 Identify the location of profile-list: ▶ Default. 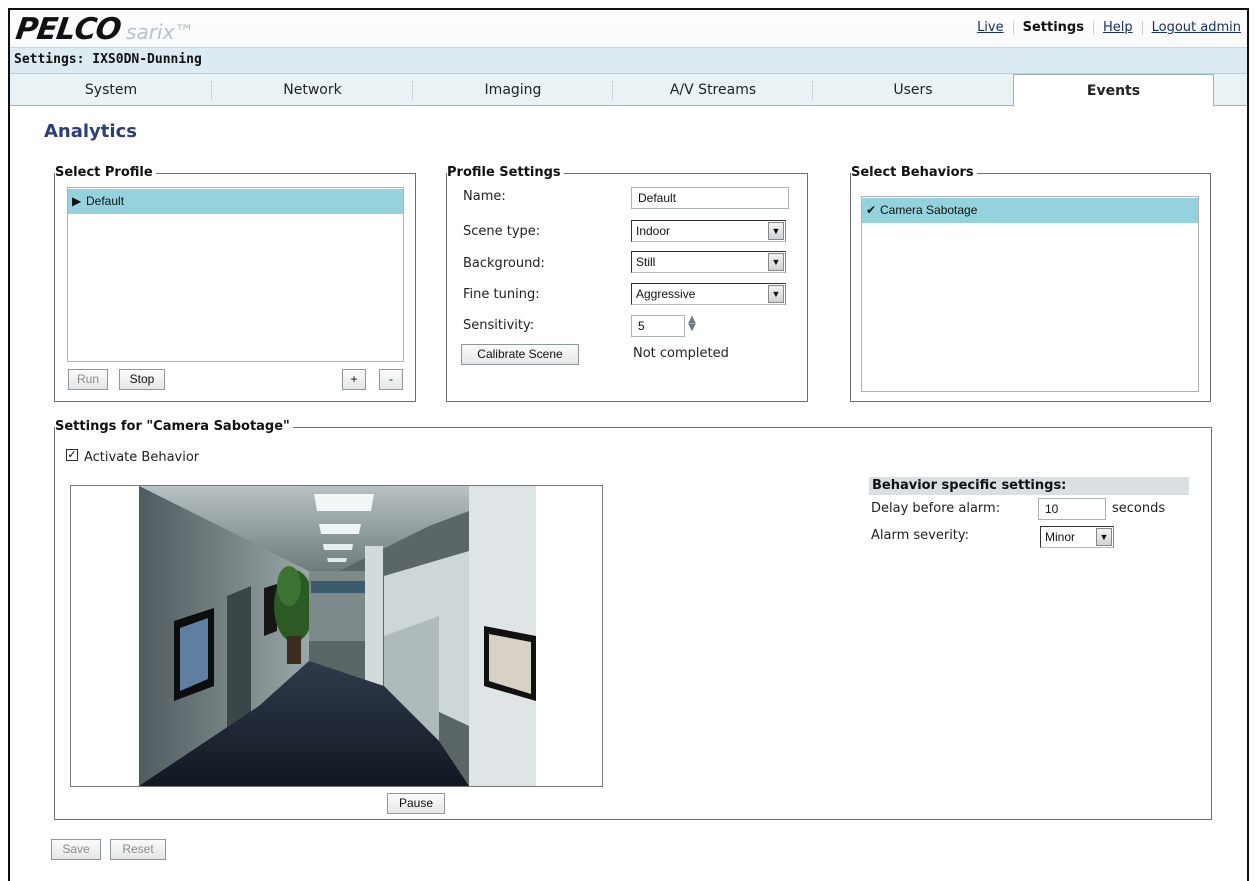
(235, 274).